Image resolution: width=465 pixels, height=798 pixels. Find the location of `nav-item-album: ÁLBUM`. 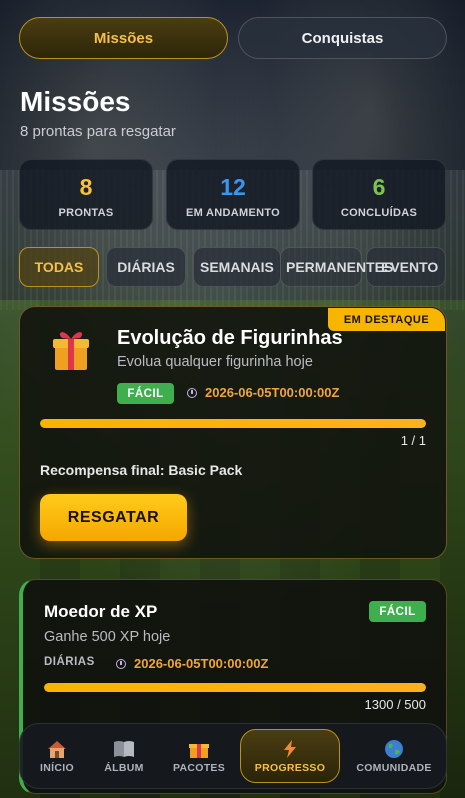

nav-item-album: ÁLBUM is located at coordinates (124, 756).